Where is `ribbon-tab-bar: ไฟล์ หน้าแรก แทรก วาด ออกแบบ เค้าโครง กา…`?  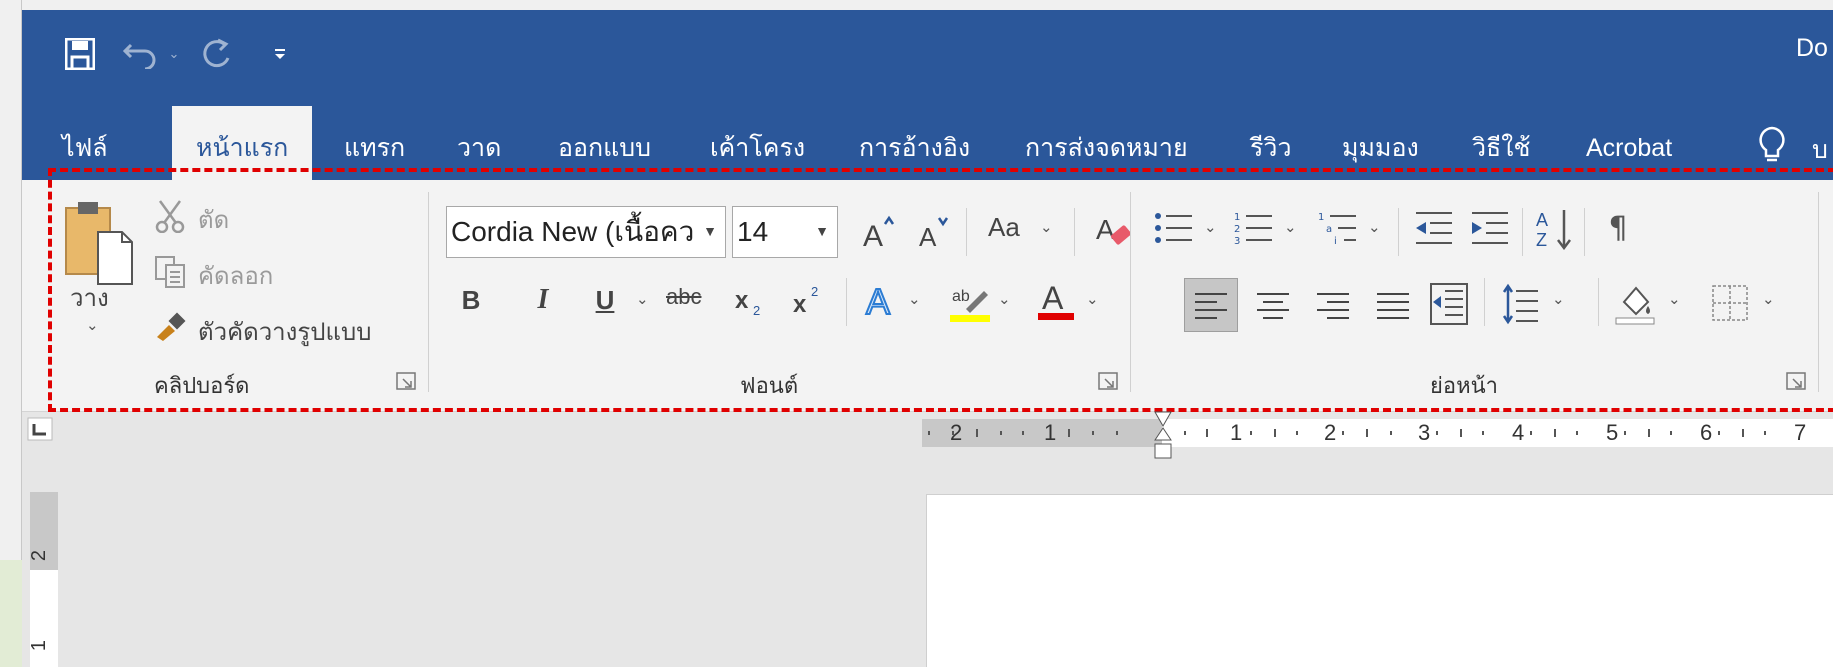
ribbon-tab-bar: ไฟล์ หน้าแรก แทรก วาด ออกแบบ เค้าโครง กา… is located at coordinates (927, 138).